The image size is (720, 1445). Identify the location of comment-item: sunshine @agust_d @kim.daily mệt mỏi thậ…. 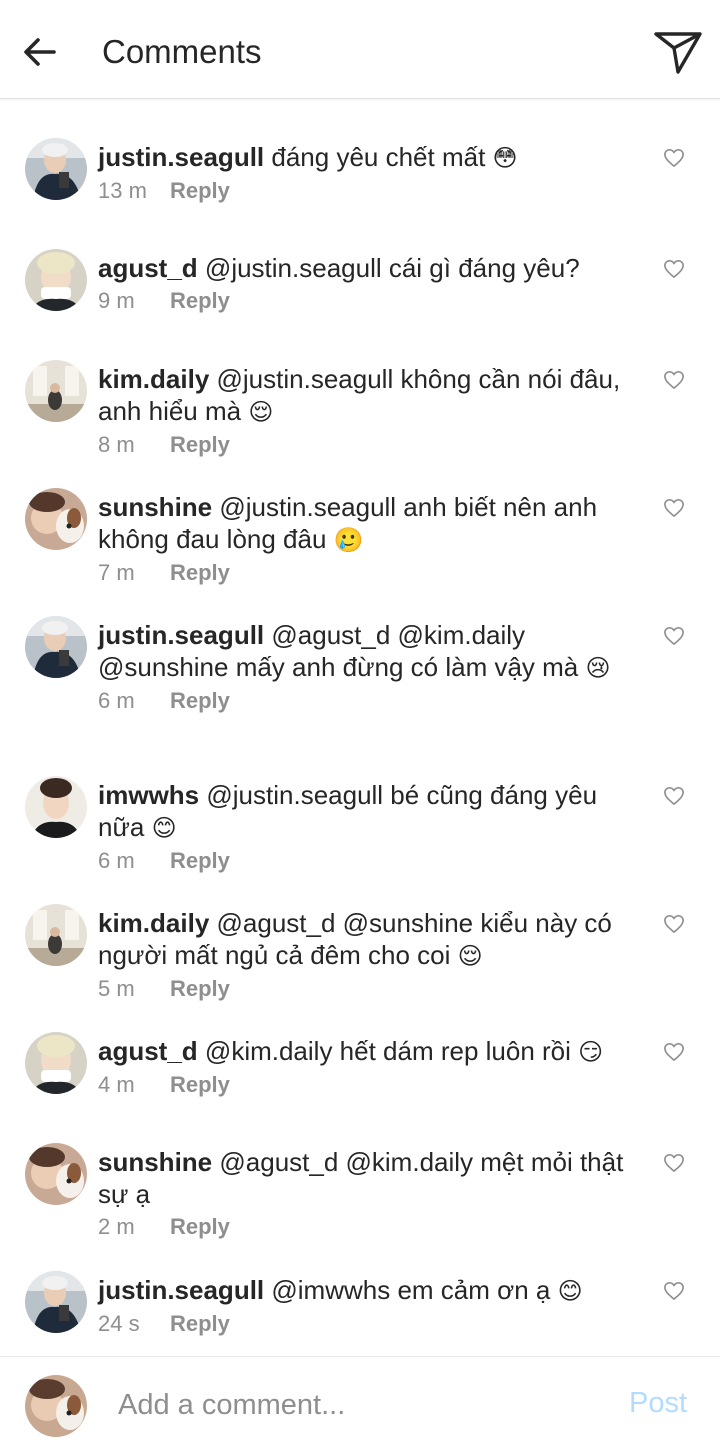
(360, 1207).